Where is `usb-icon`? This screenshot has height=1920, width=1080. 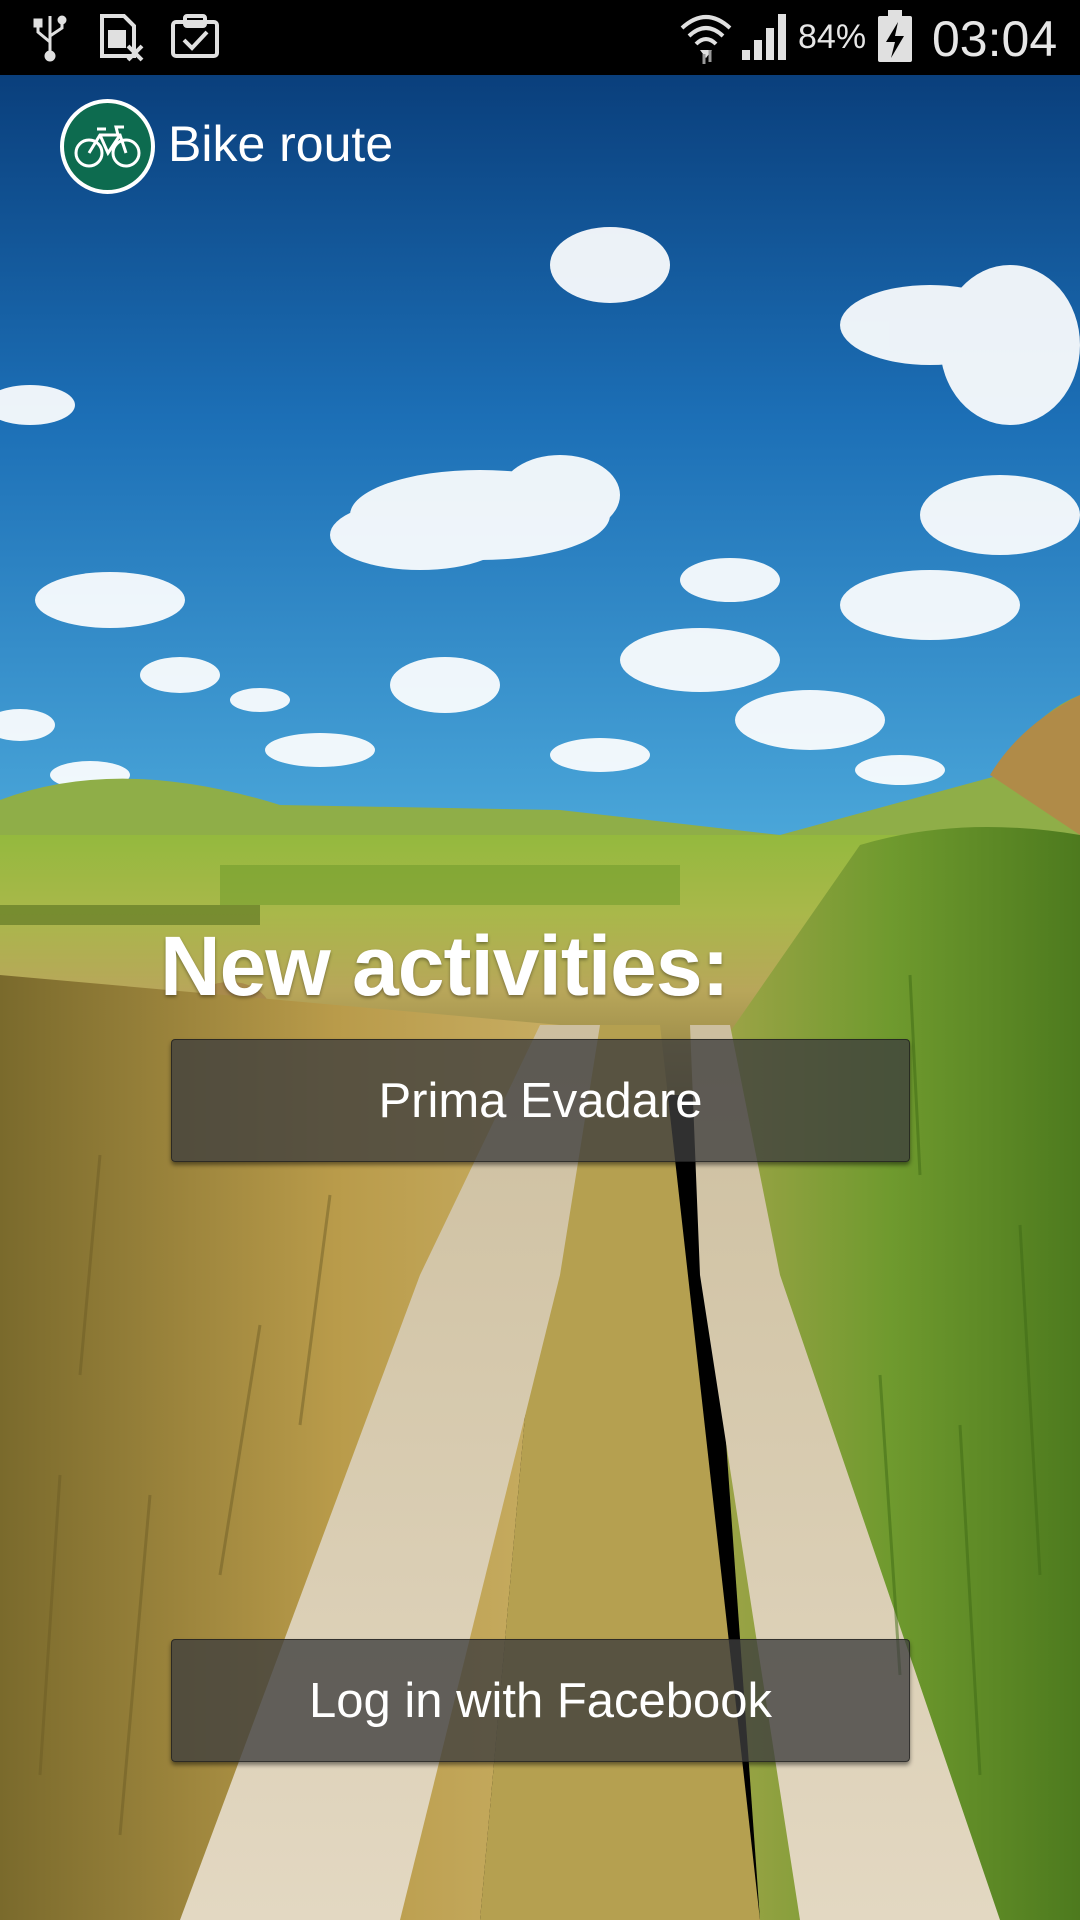 usb-icon is located at coordinates (50, 38).